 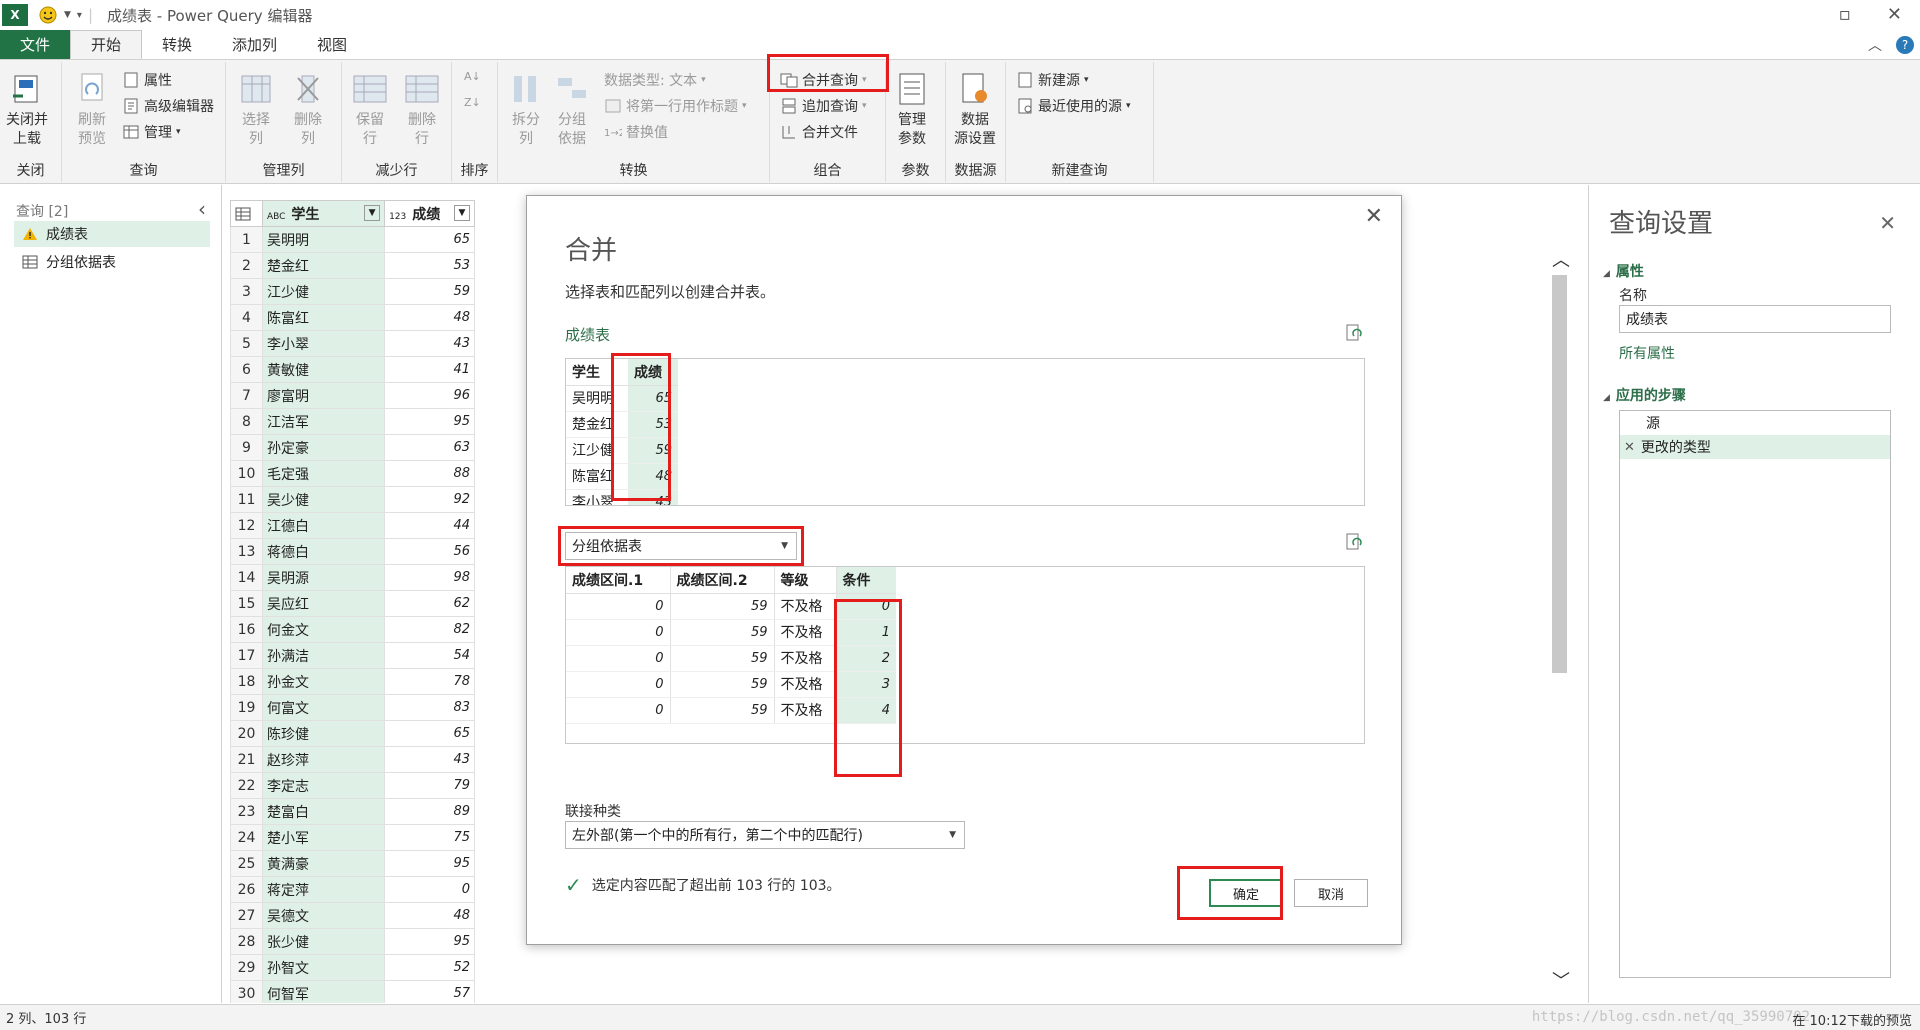 I want to click on cell-student: 陈富红, so click(x=323, y=317).